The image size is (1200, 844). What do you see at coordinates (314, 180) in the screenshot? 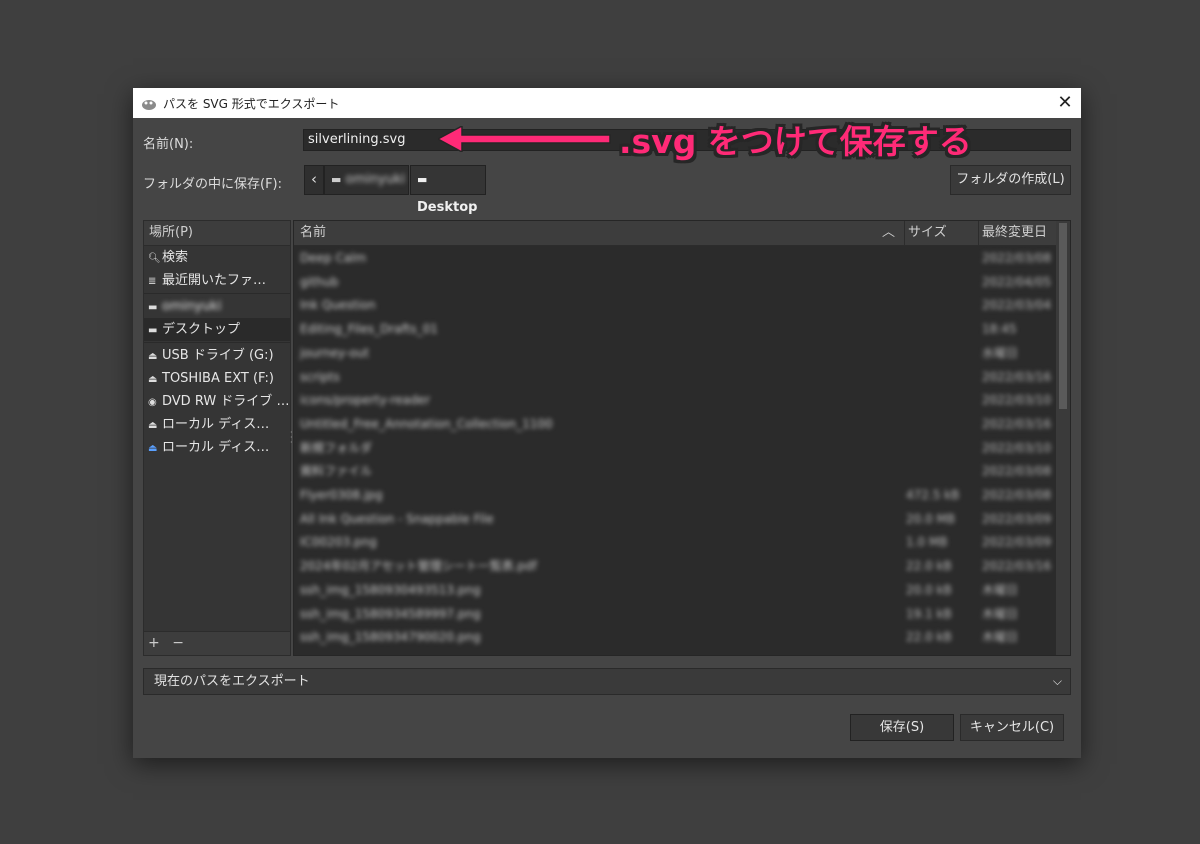
I see `breadcrumb-back-button: ‹` at bounding box center [314, 180].